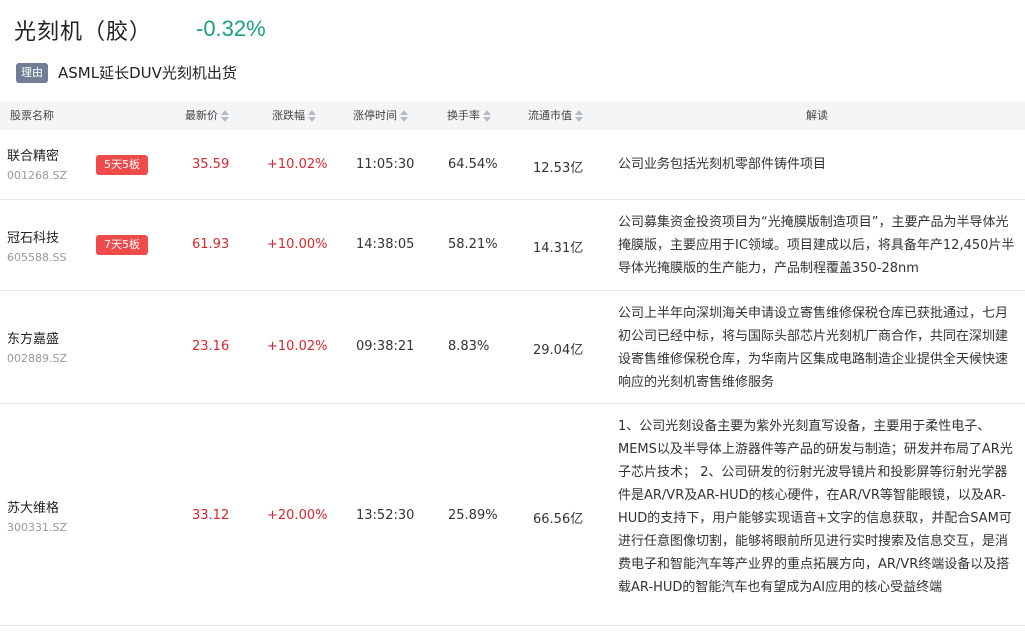 This screenshot has width=1025, height=635. What do you see at coordinates (297, 244) in the screenshot?
I see `change-pct: +10.00%` at bounding box center [297, 244].